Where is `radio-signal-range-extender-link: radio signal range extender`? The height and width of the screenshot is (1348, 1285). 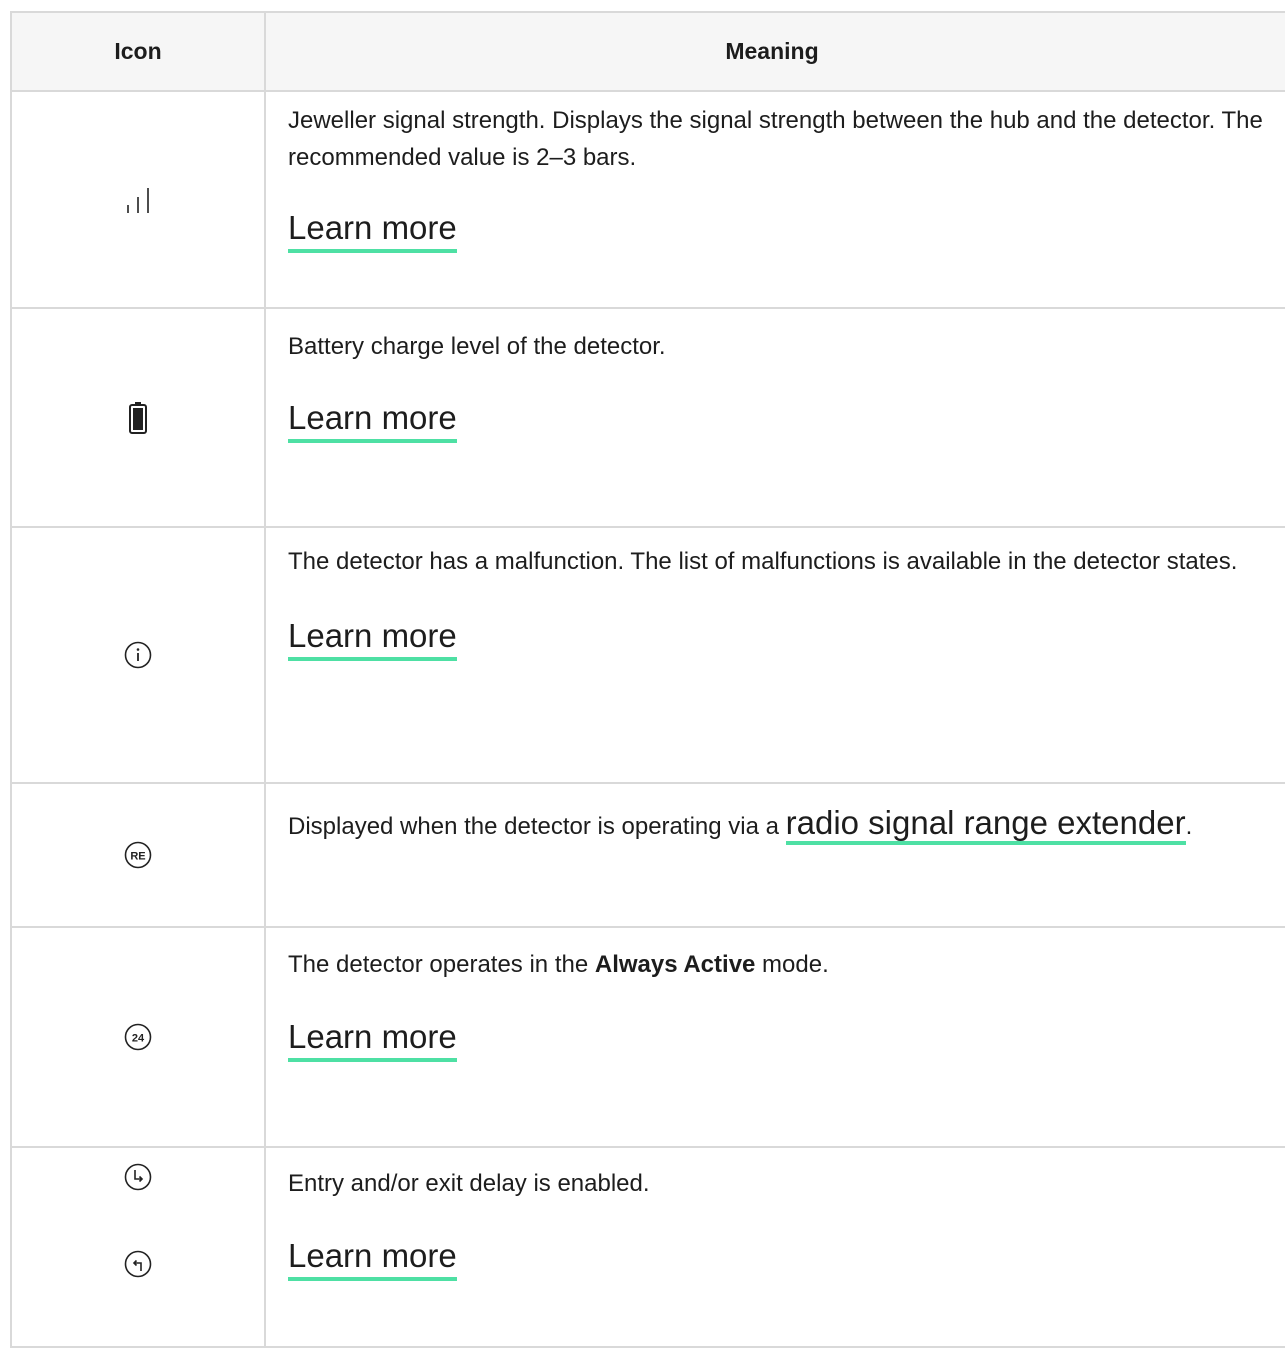 radio-signal-range-extender-link: radio signal range extender is located at coordinates (985, 824).